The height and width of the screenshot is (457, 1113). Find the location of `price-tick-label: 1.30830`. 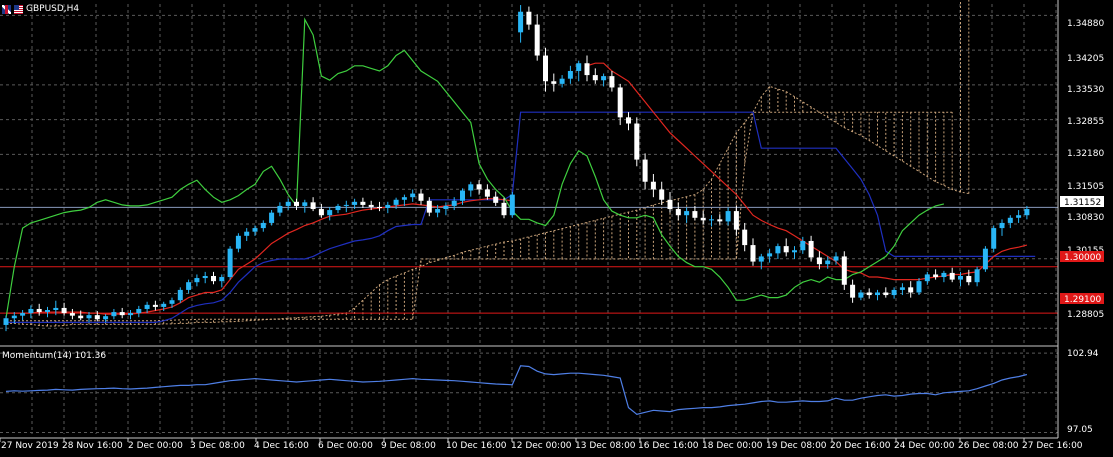

price-tick-label: 1.30830 is located at coordinates (1085, 218).